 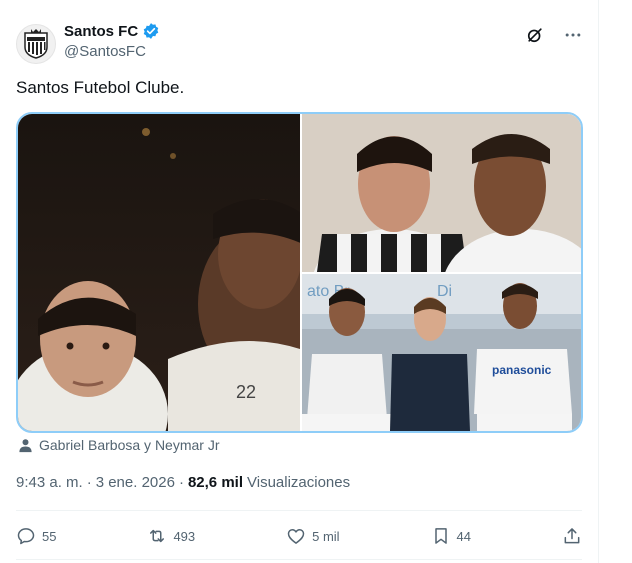 What do you see at coordinates (129, 445) in the screenshot?
I see `tagged-users: Gabriel Barbosa y Neymar Jr` at bounding box center [129, 445].